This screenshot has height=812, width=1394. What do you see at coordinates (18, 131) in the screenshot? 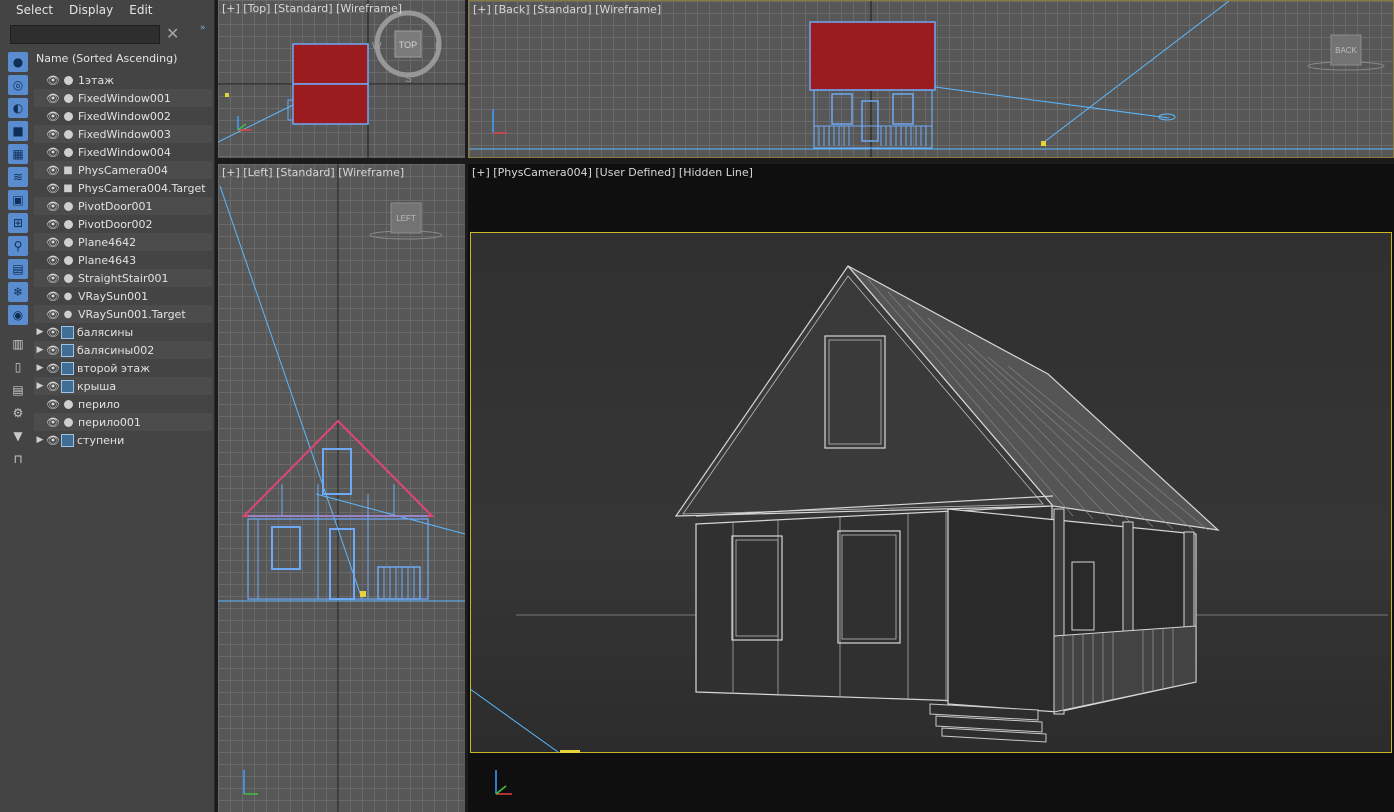
I see `cameras-filter-icon: ■` at bounding box center [18, 131].